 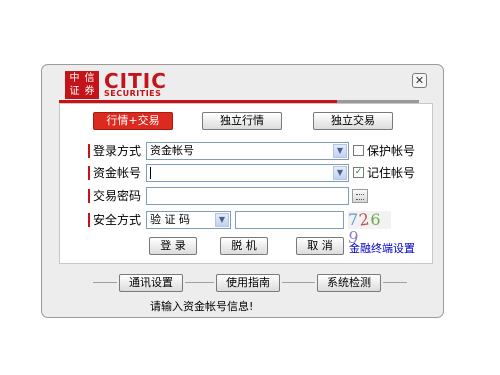 I want to click on account-label: 资金帐号, so click(x=114, y=173).